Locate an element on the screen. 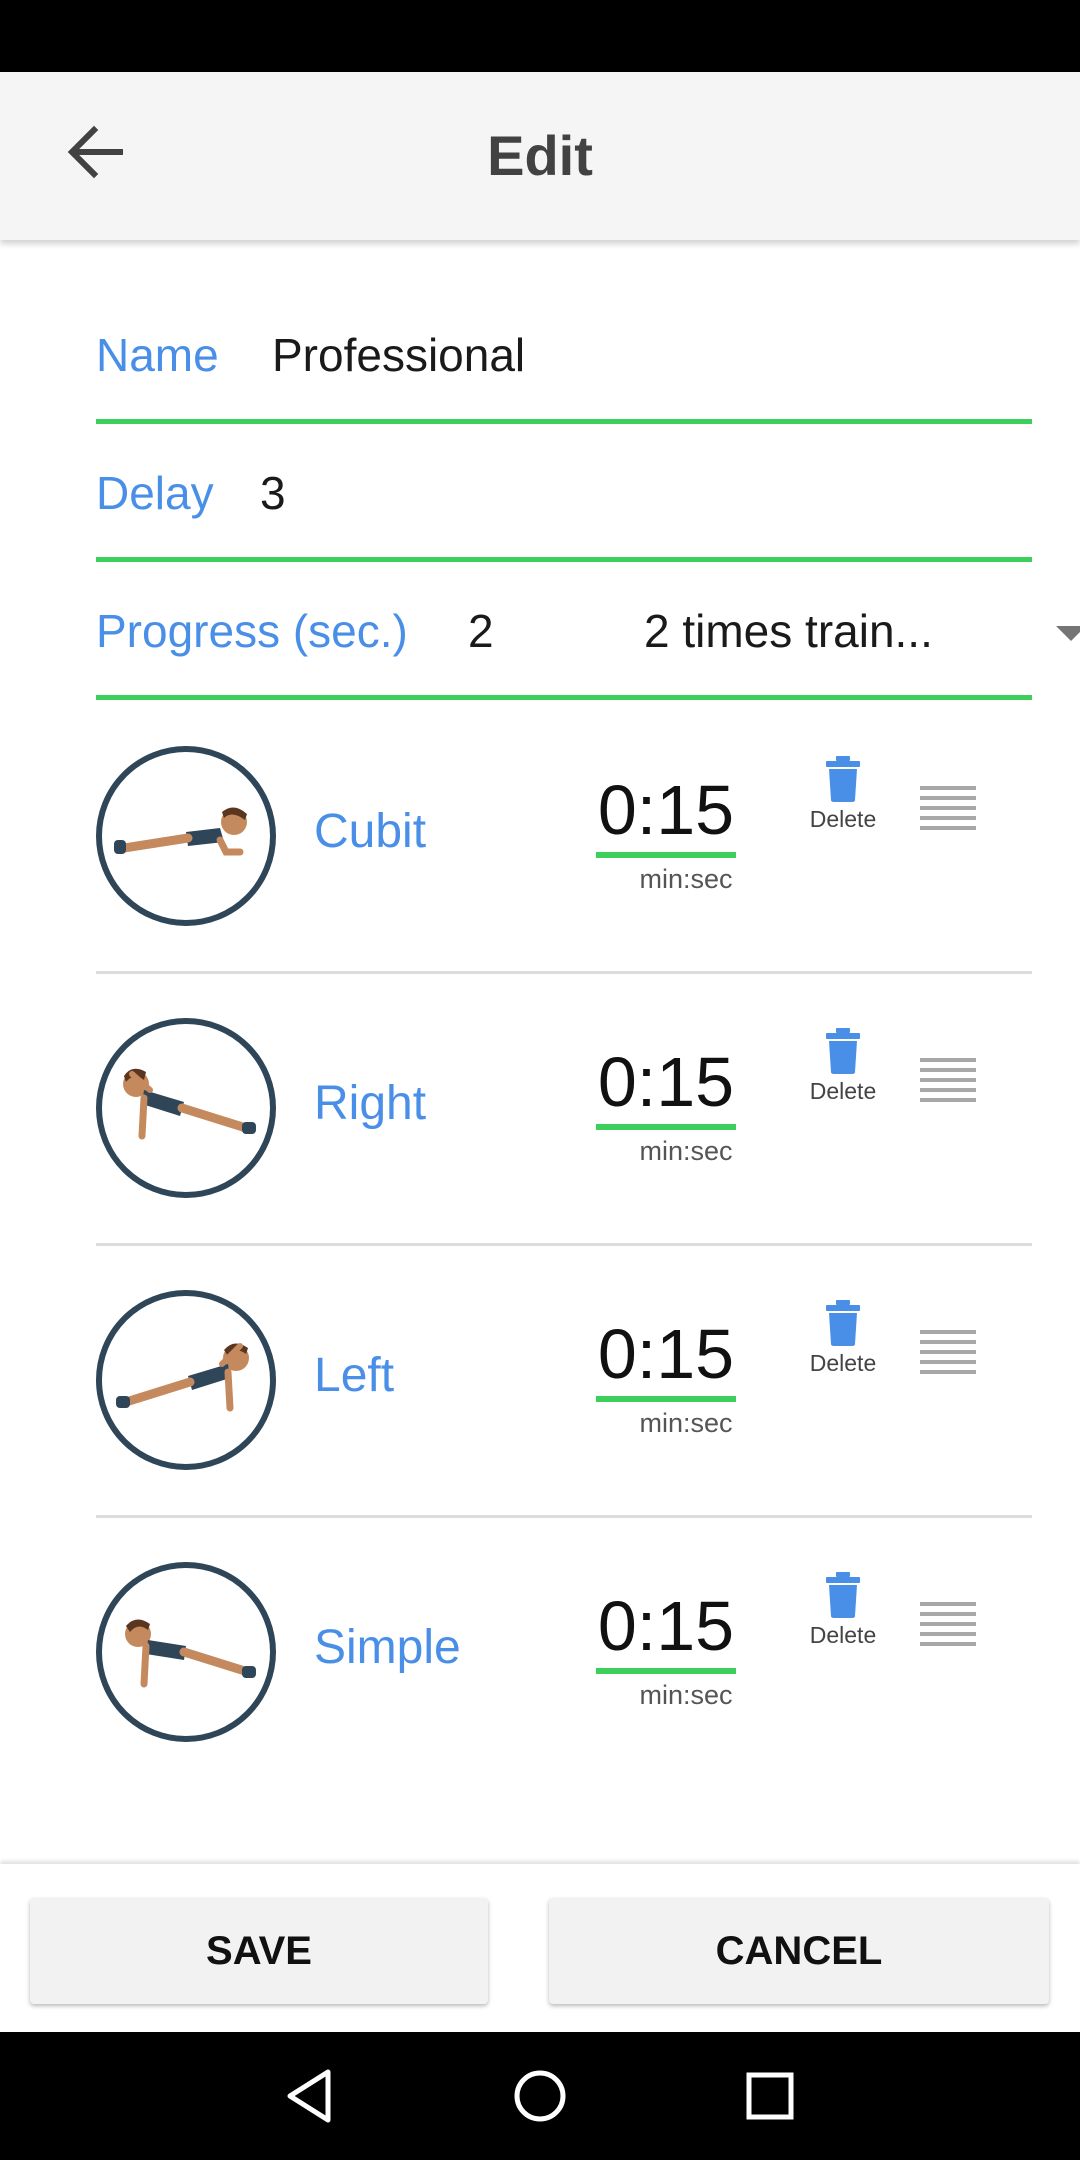 The width and height of the screenshot is (1080, 2160). action-bar: SAVE CANCEL is located at coordinates (540, 1948).